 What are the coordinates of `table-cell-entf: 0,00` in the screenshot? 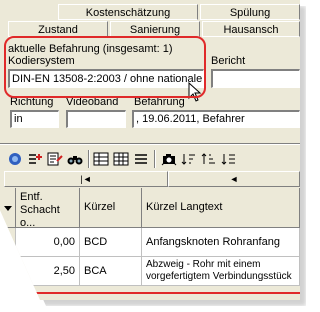 It's located at (48, 242).